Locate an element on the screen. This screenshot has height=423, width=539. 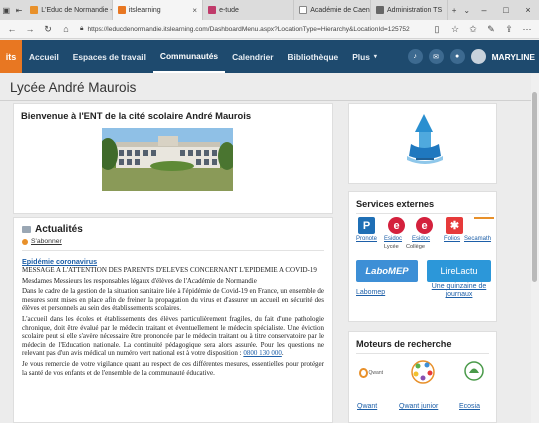
browser-tab-academie: Académie de Caen is located at coordinates (333, 10).